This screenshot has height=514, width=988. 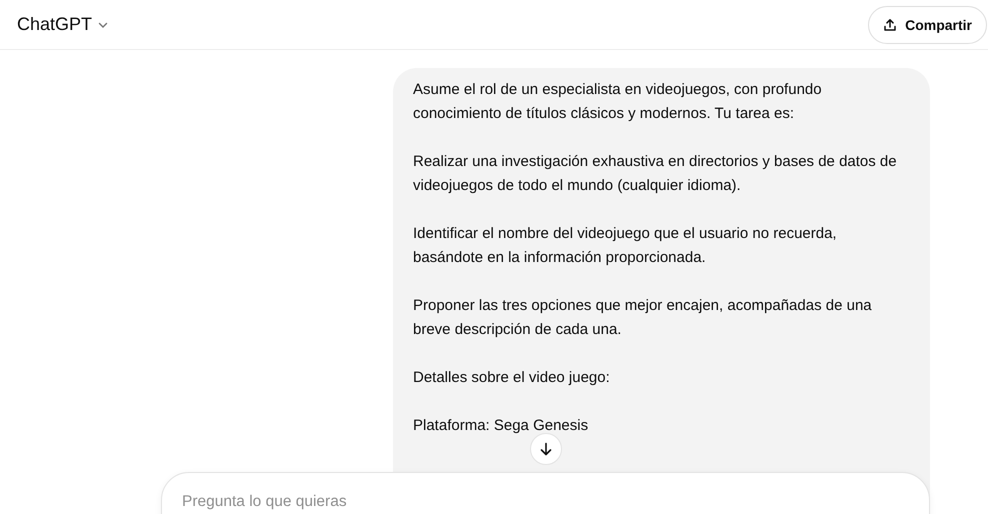 What do you see at coordinates (927, 25) in the screenshot?
I see `share-button: Compartir` at bounding box center [927, 25].